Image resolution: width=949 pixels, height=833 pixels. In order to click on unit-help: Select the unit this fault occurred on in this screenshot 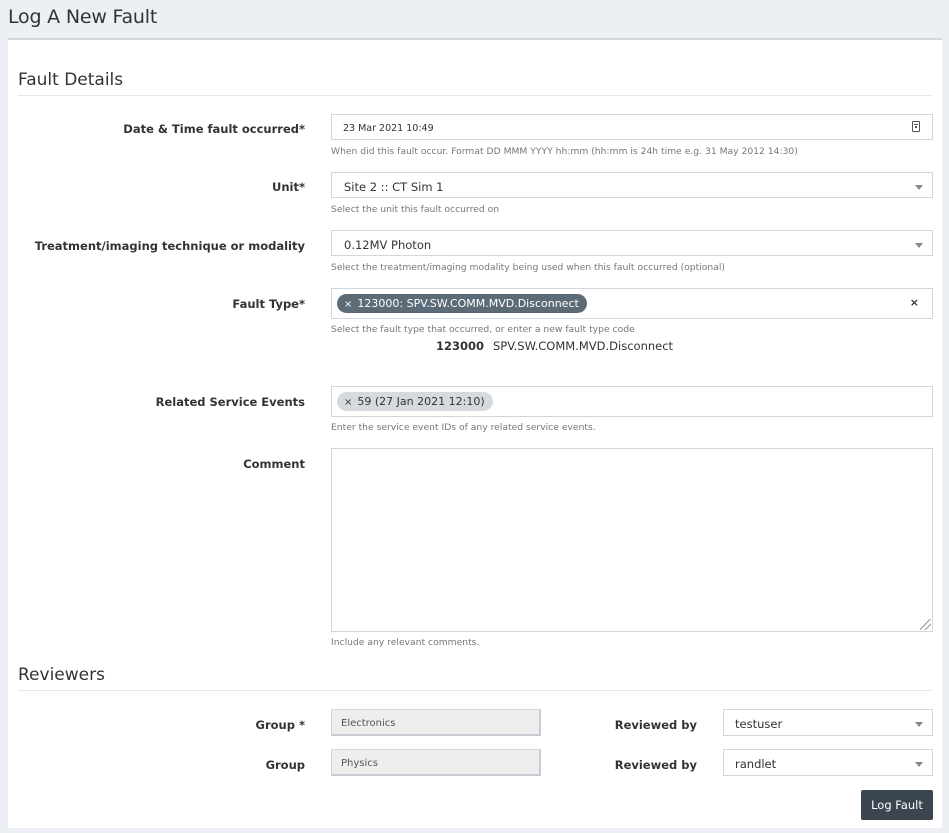, I will do `click(415, 209)`.